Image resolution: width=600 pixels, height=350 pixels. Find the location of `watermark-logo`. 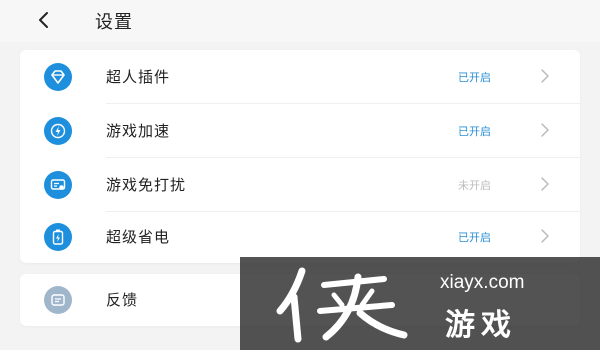

watermark-logo is located at coordinates (342, 305).